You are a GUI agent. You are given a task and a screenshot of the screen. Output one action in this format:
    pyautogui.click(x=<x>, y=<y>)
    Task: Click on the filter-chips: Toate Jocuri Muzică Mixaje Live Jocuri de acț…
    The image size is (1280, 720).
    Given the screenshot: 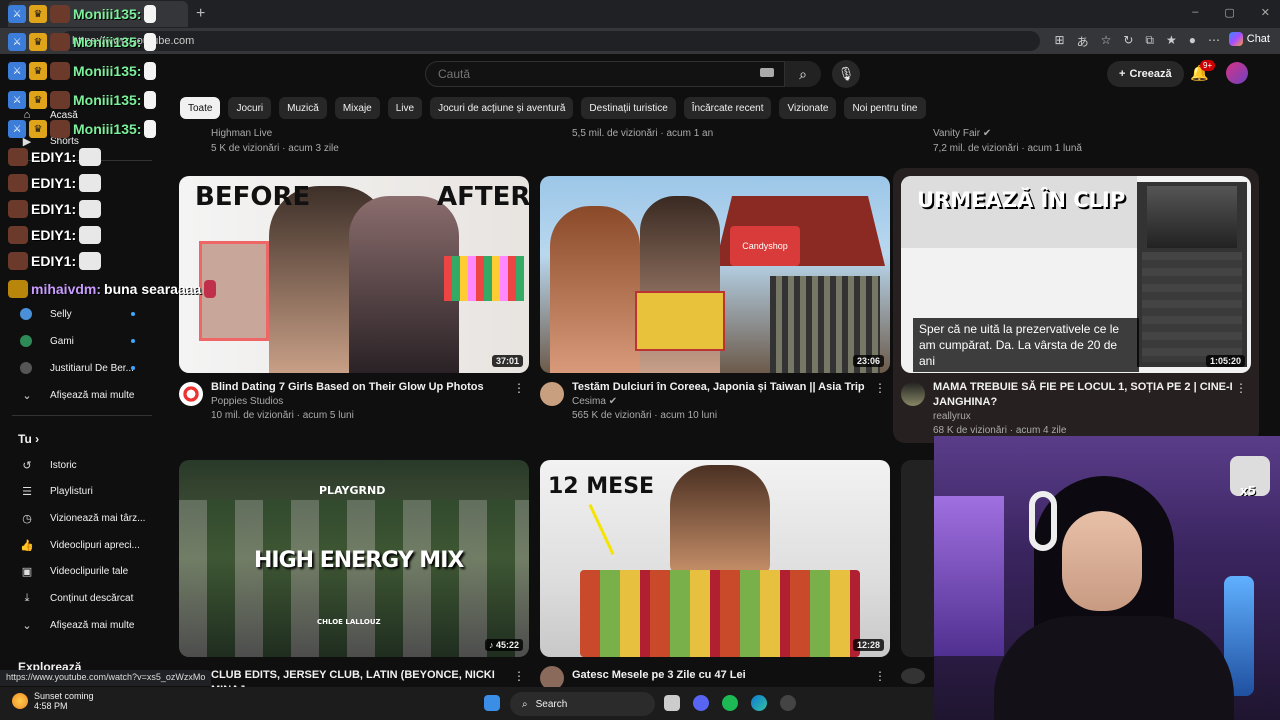 What is the action you would take?
    pyautogui.click(x=553, y=108)
    